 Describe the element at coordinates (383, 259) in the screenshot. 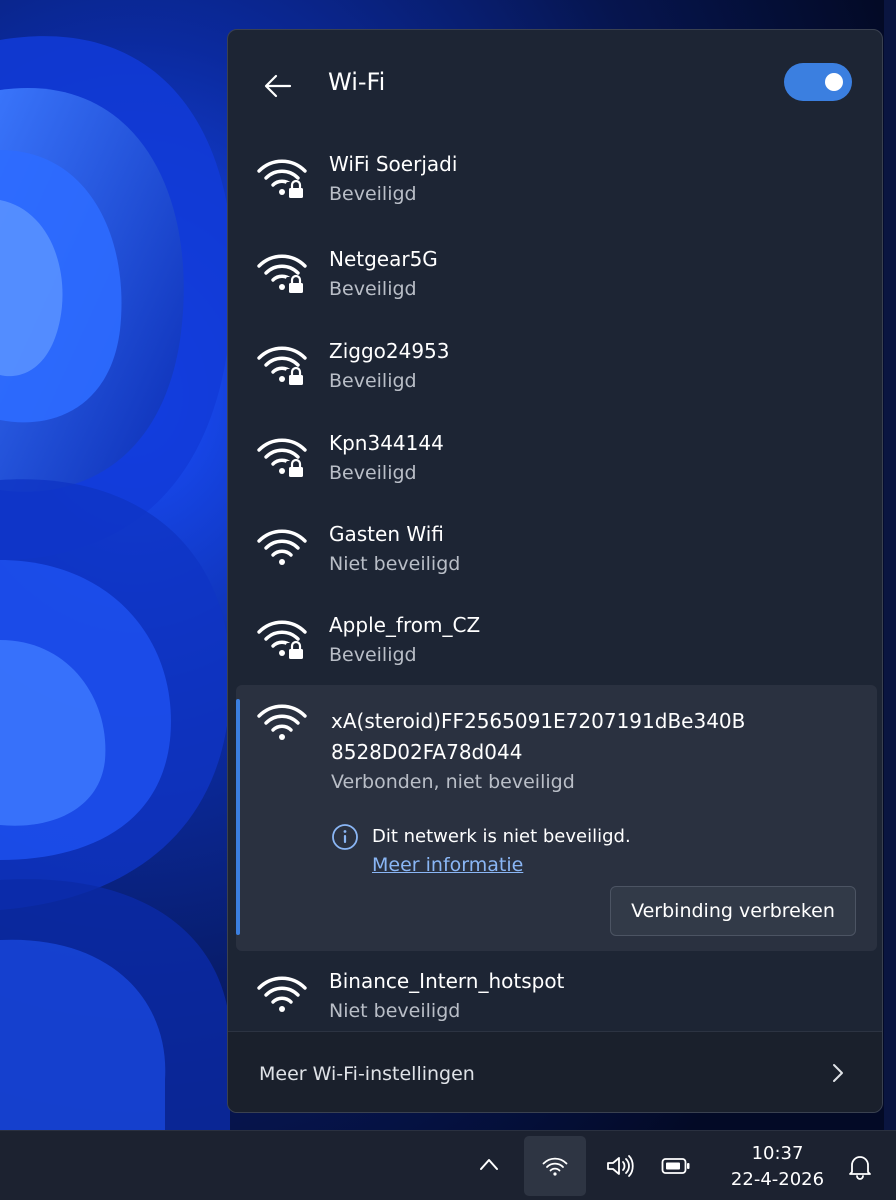

I see `network-name: Netgear5G` at that location.